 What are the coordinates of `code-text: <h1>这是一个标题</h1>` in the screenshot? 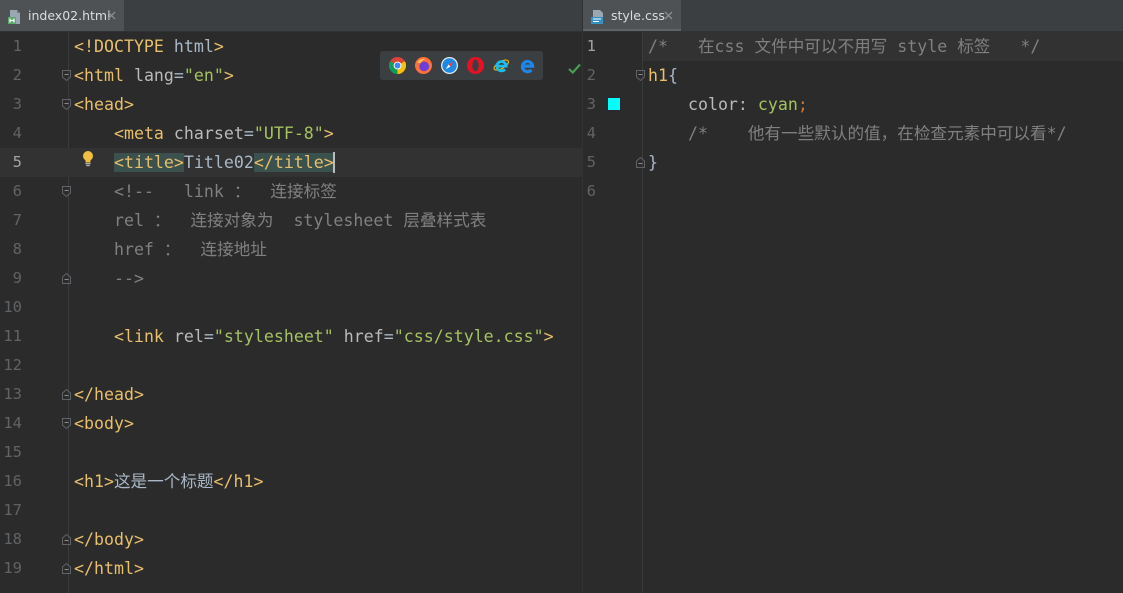 It's located at (168, 481).